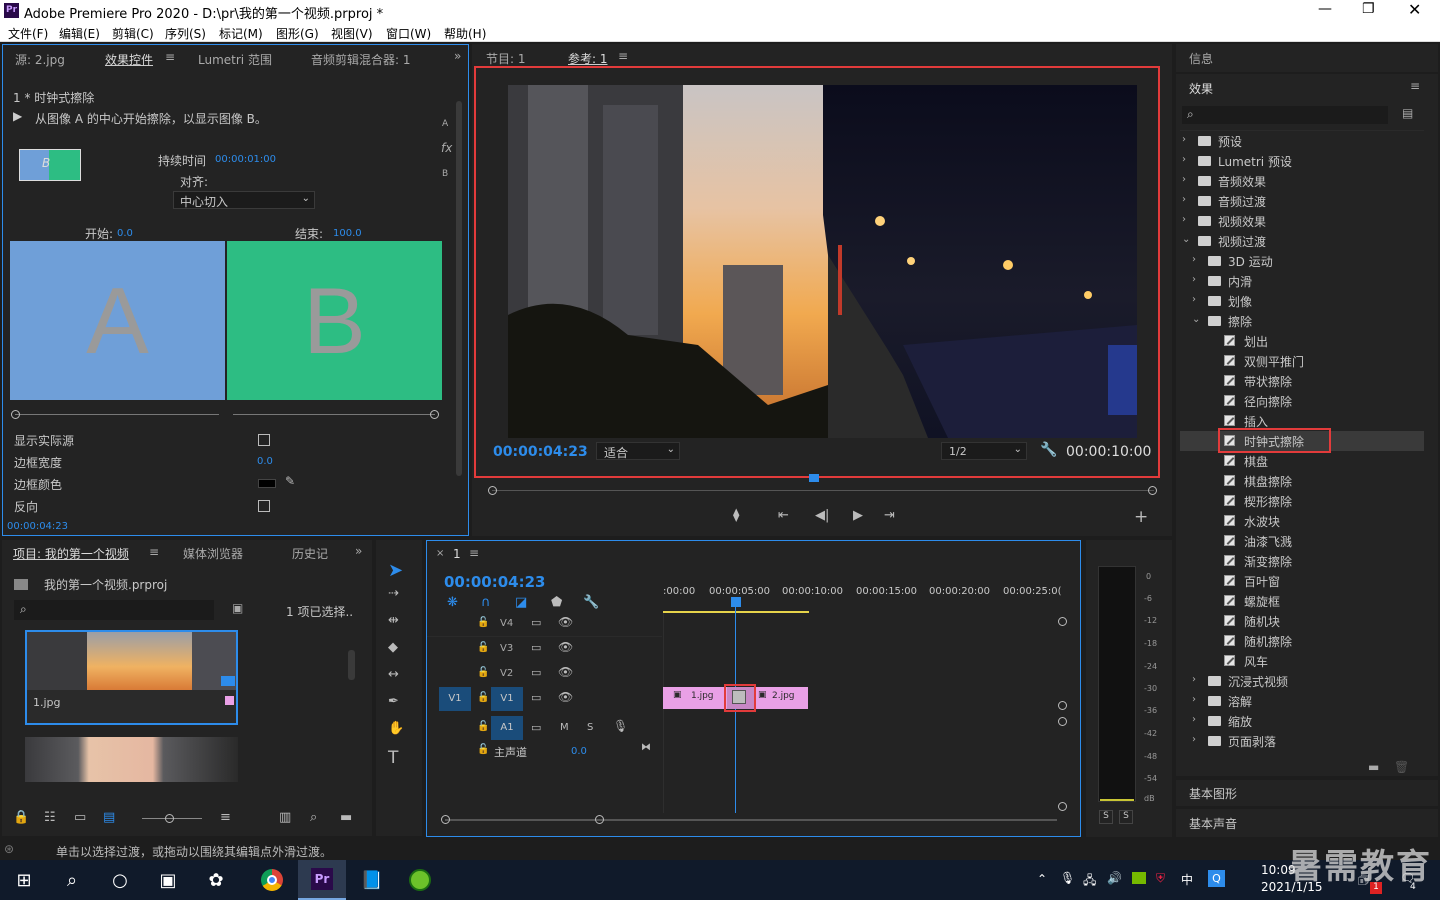 The image size is (1440, 900). I want to click on effect-folder: ⌄ 擦除, so click(1300, 321).